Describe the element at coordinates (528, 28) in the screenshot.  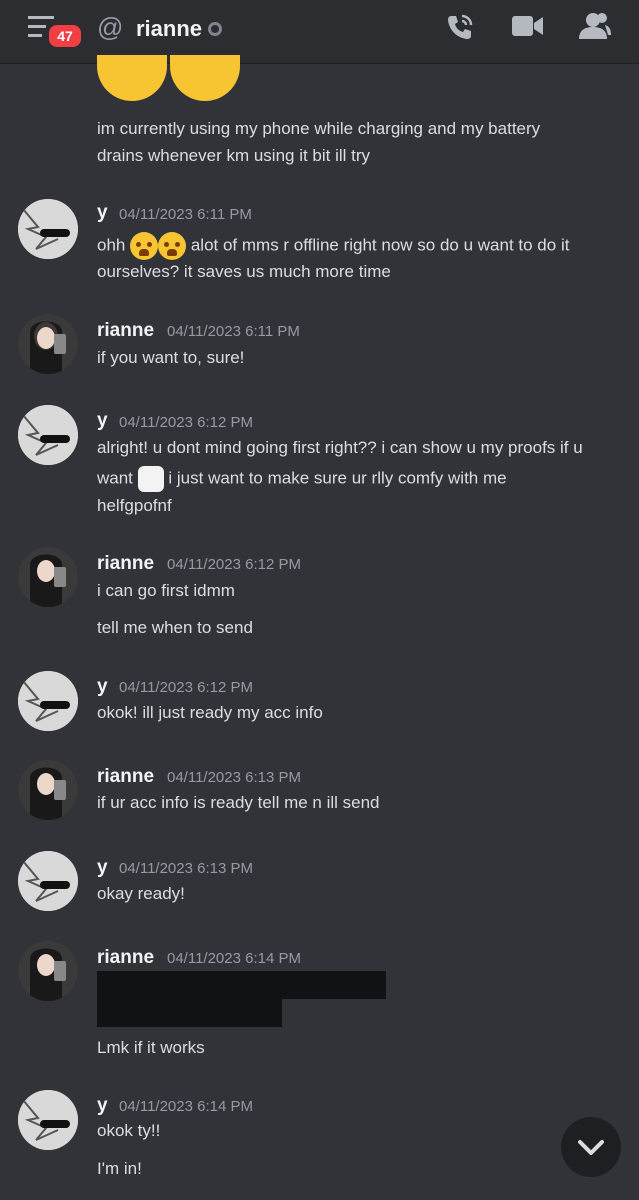
I see `video-icon` at that location.